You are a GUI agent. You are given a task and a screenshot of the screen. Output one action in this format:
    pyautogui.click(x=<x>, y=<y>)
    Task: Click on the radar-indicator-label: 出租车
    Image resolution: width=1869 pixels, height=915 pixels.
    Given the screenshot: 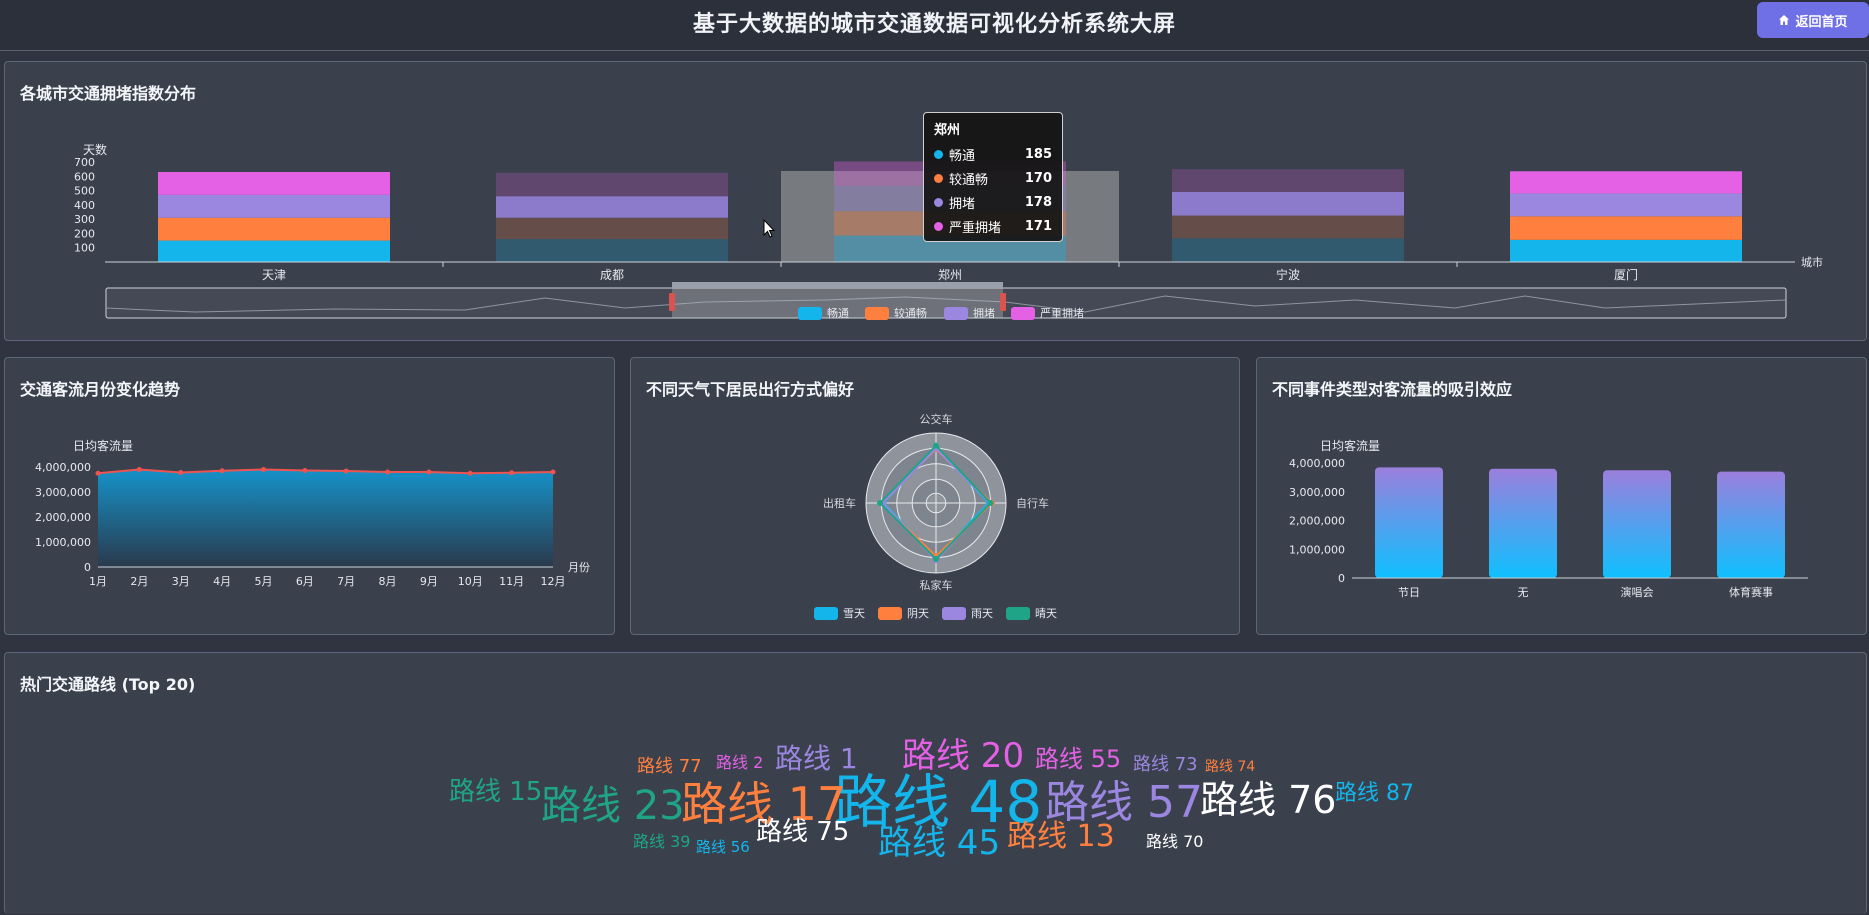 What is the action you would take?
    pyautogui.click(x=839, y=503)
    